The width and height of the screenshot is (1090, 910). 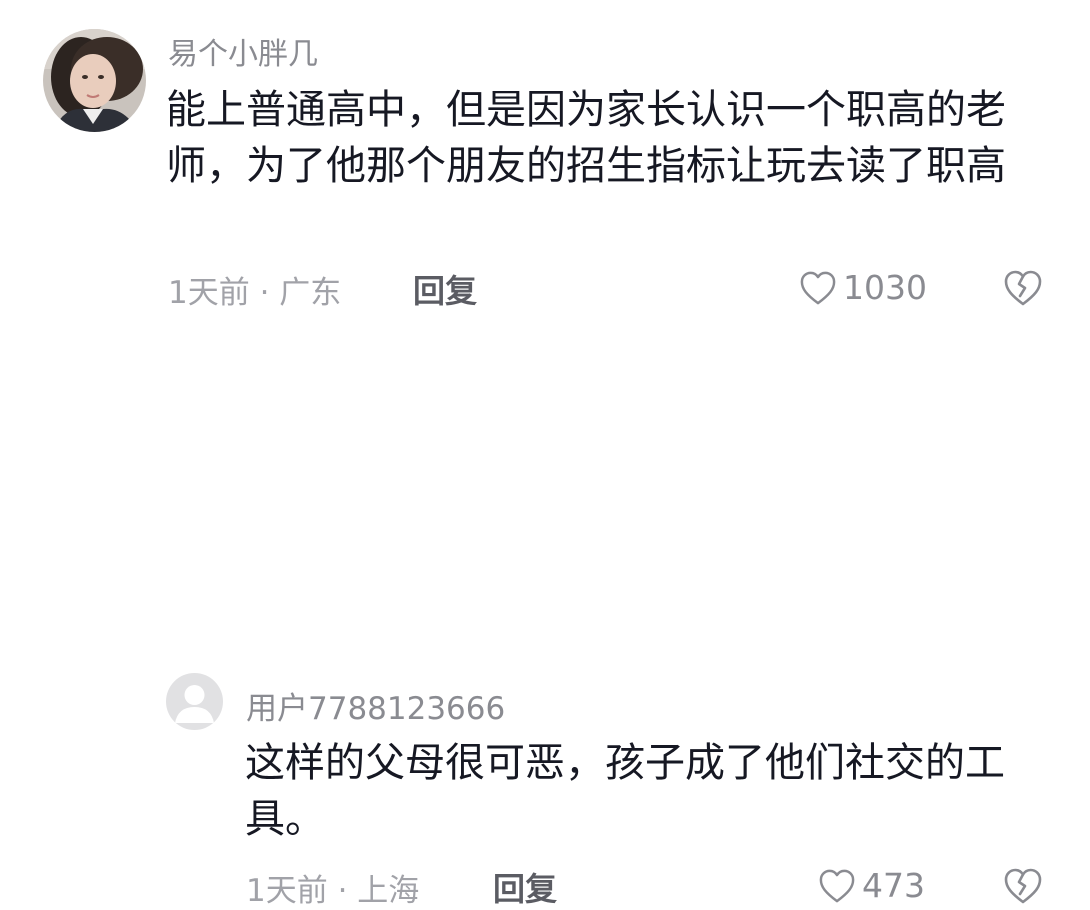 What do you see at coordinates (333, 891) in the screenshot?
I see `comment-meta: 1天前 · 上海` at bounding box center [333, 891].